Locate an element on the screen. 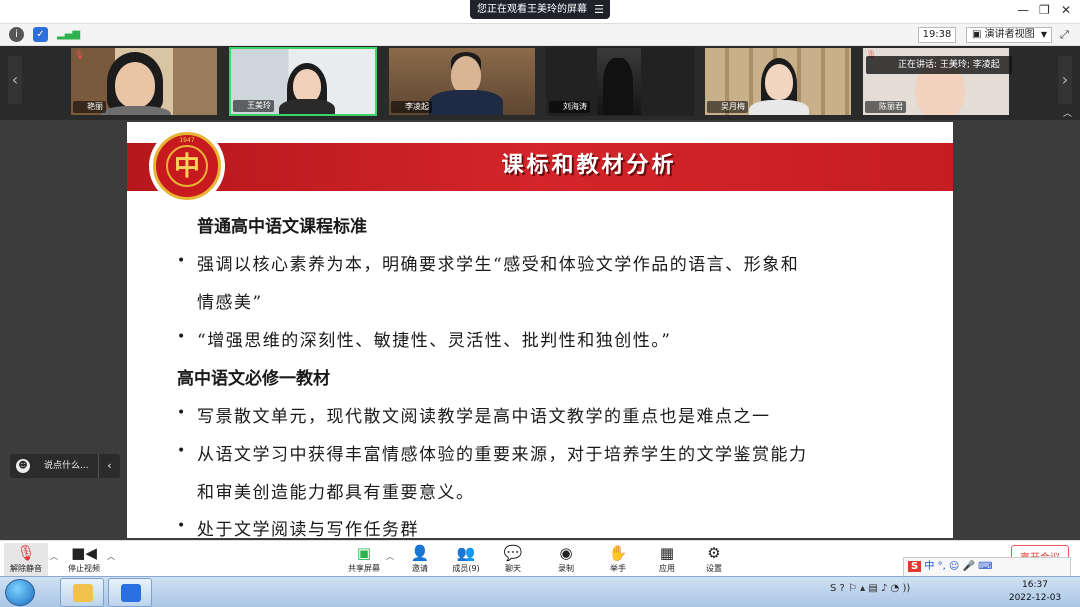 The width and height of the screenshot is (1080, 607). apps-button: ▦ 应用 is located at coordinates (667, 559).